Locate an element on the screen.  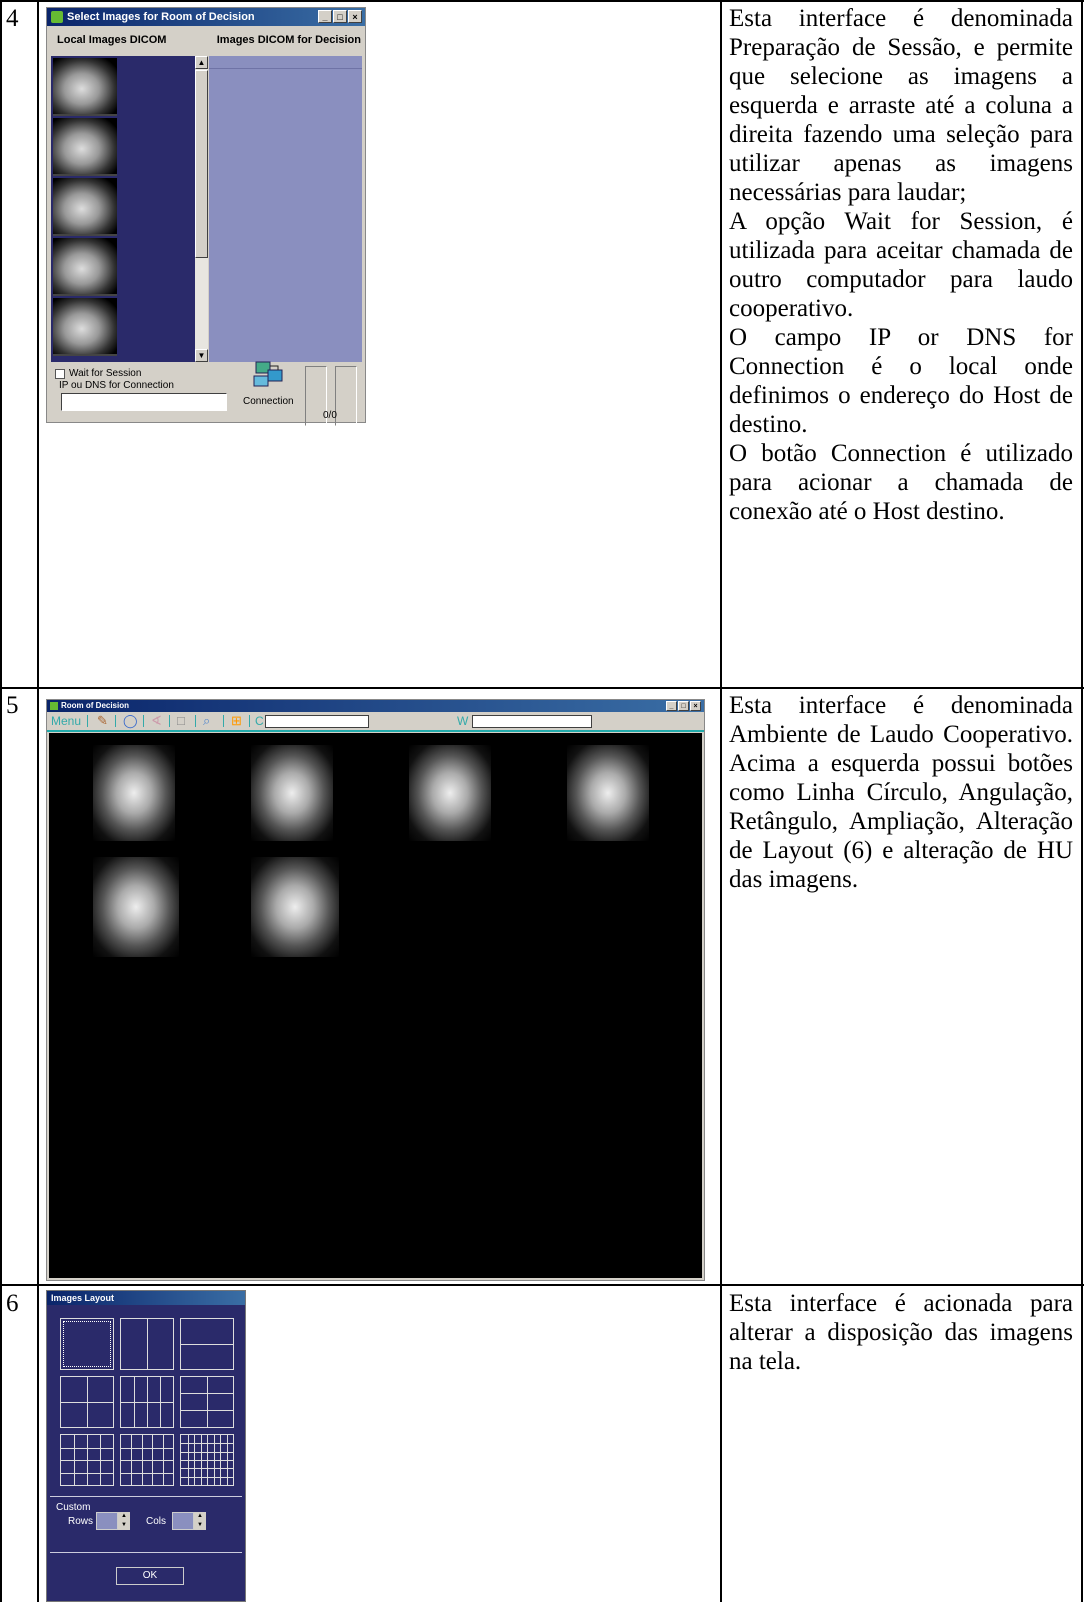
title-bar: Room of Decision _ □ × is located at coordinates (375, 706).